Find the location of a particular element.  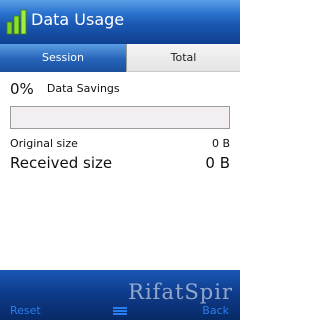

tab-session: Session is located at coordinates (63, 58).